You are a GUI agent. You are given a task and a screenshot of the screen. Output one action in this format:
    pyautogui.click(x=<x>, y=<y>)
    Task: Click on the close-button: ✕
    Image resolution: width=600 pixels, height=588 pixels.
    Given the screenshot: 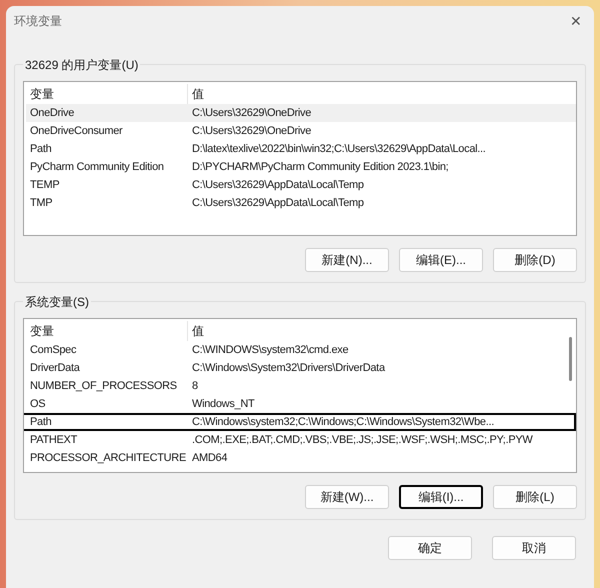 What is the action you would take?
    pyautogui.click(x=576, y=21)
    